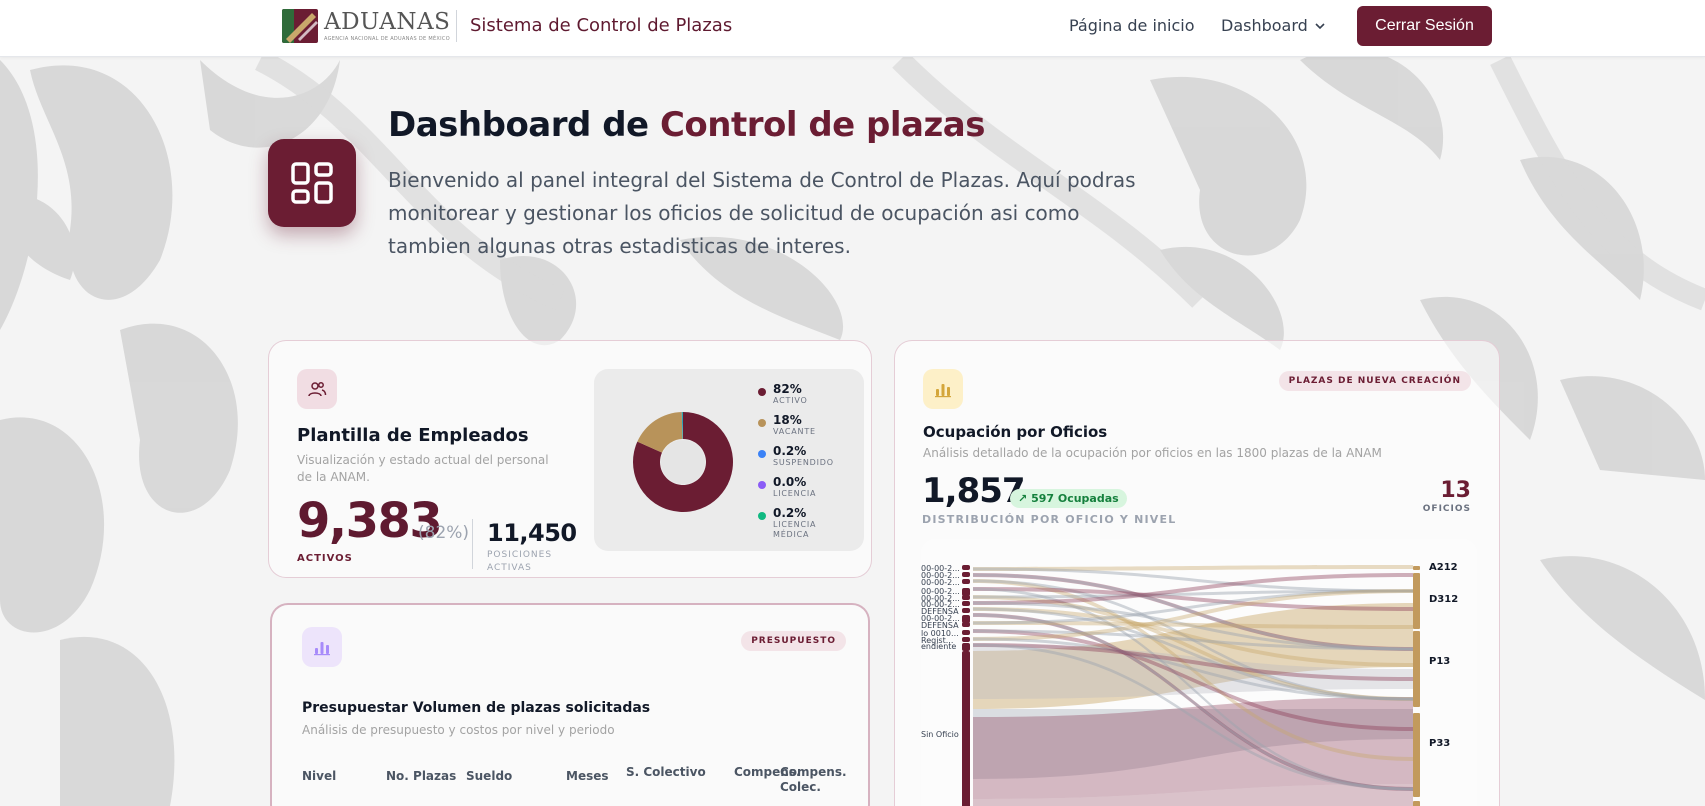  What do you see at coordinates (472, 544) in the screenshot?
I see `stat-divider` at bounding box center [472, 544].